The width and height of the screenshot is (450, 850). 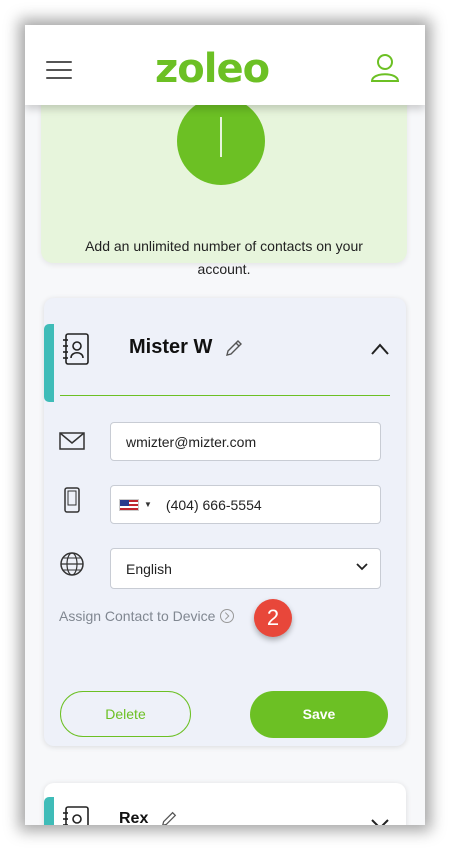 What do you see at coordinates (225, 395) in the screenshot?
I see `header-divider` at bounding box center [225, 395].